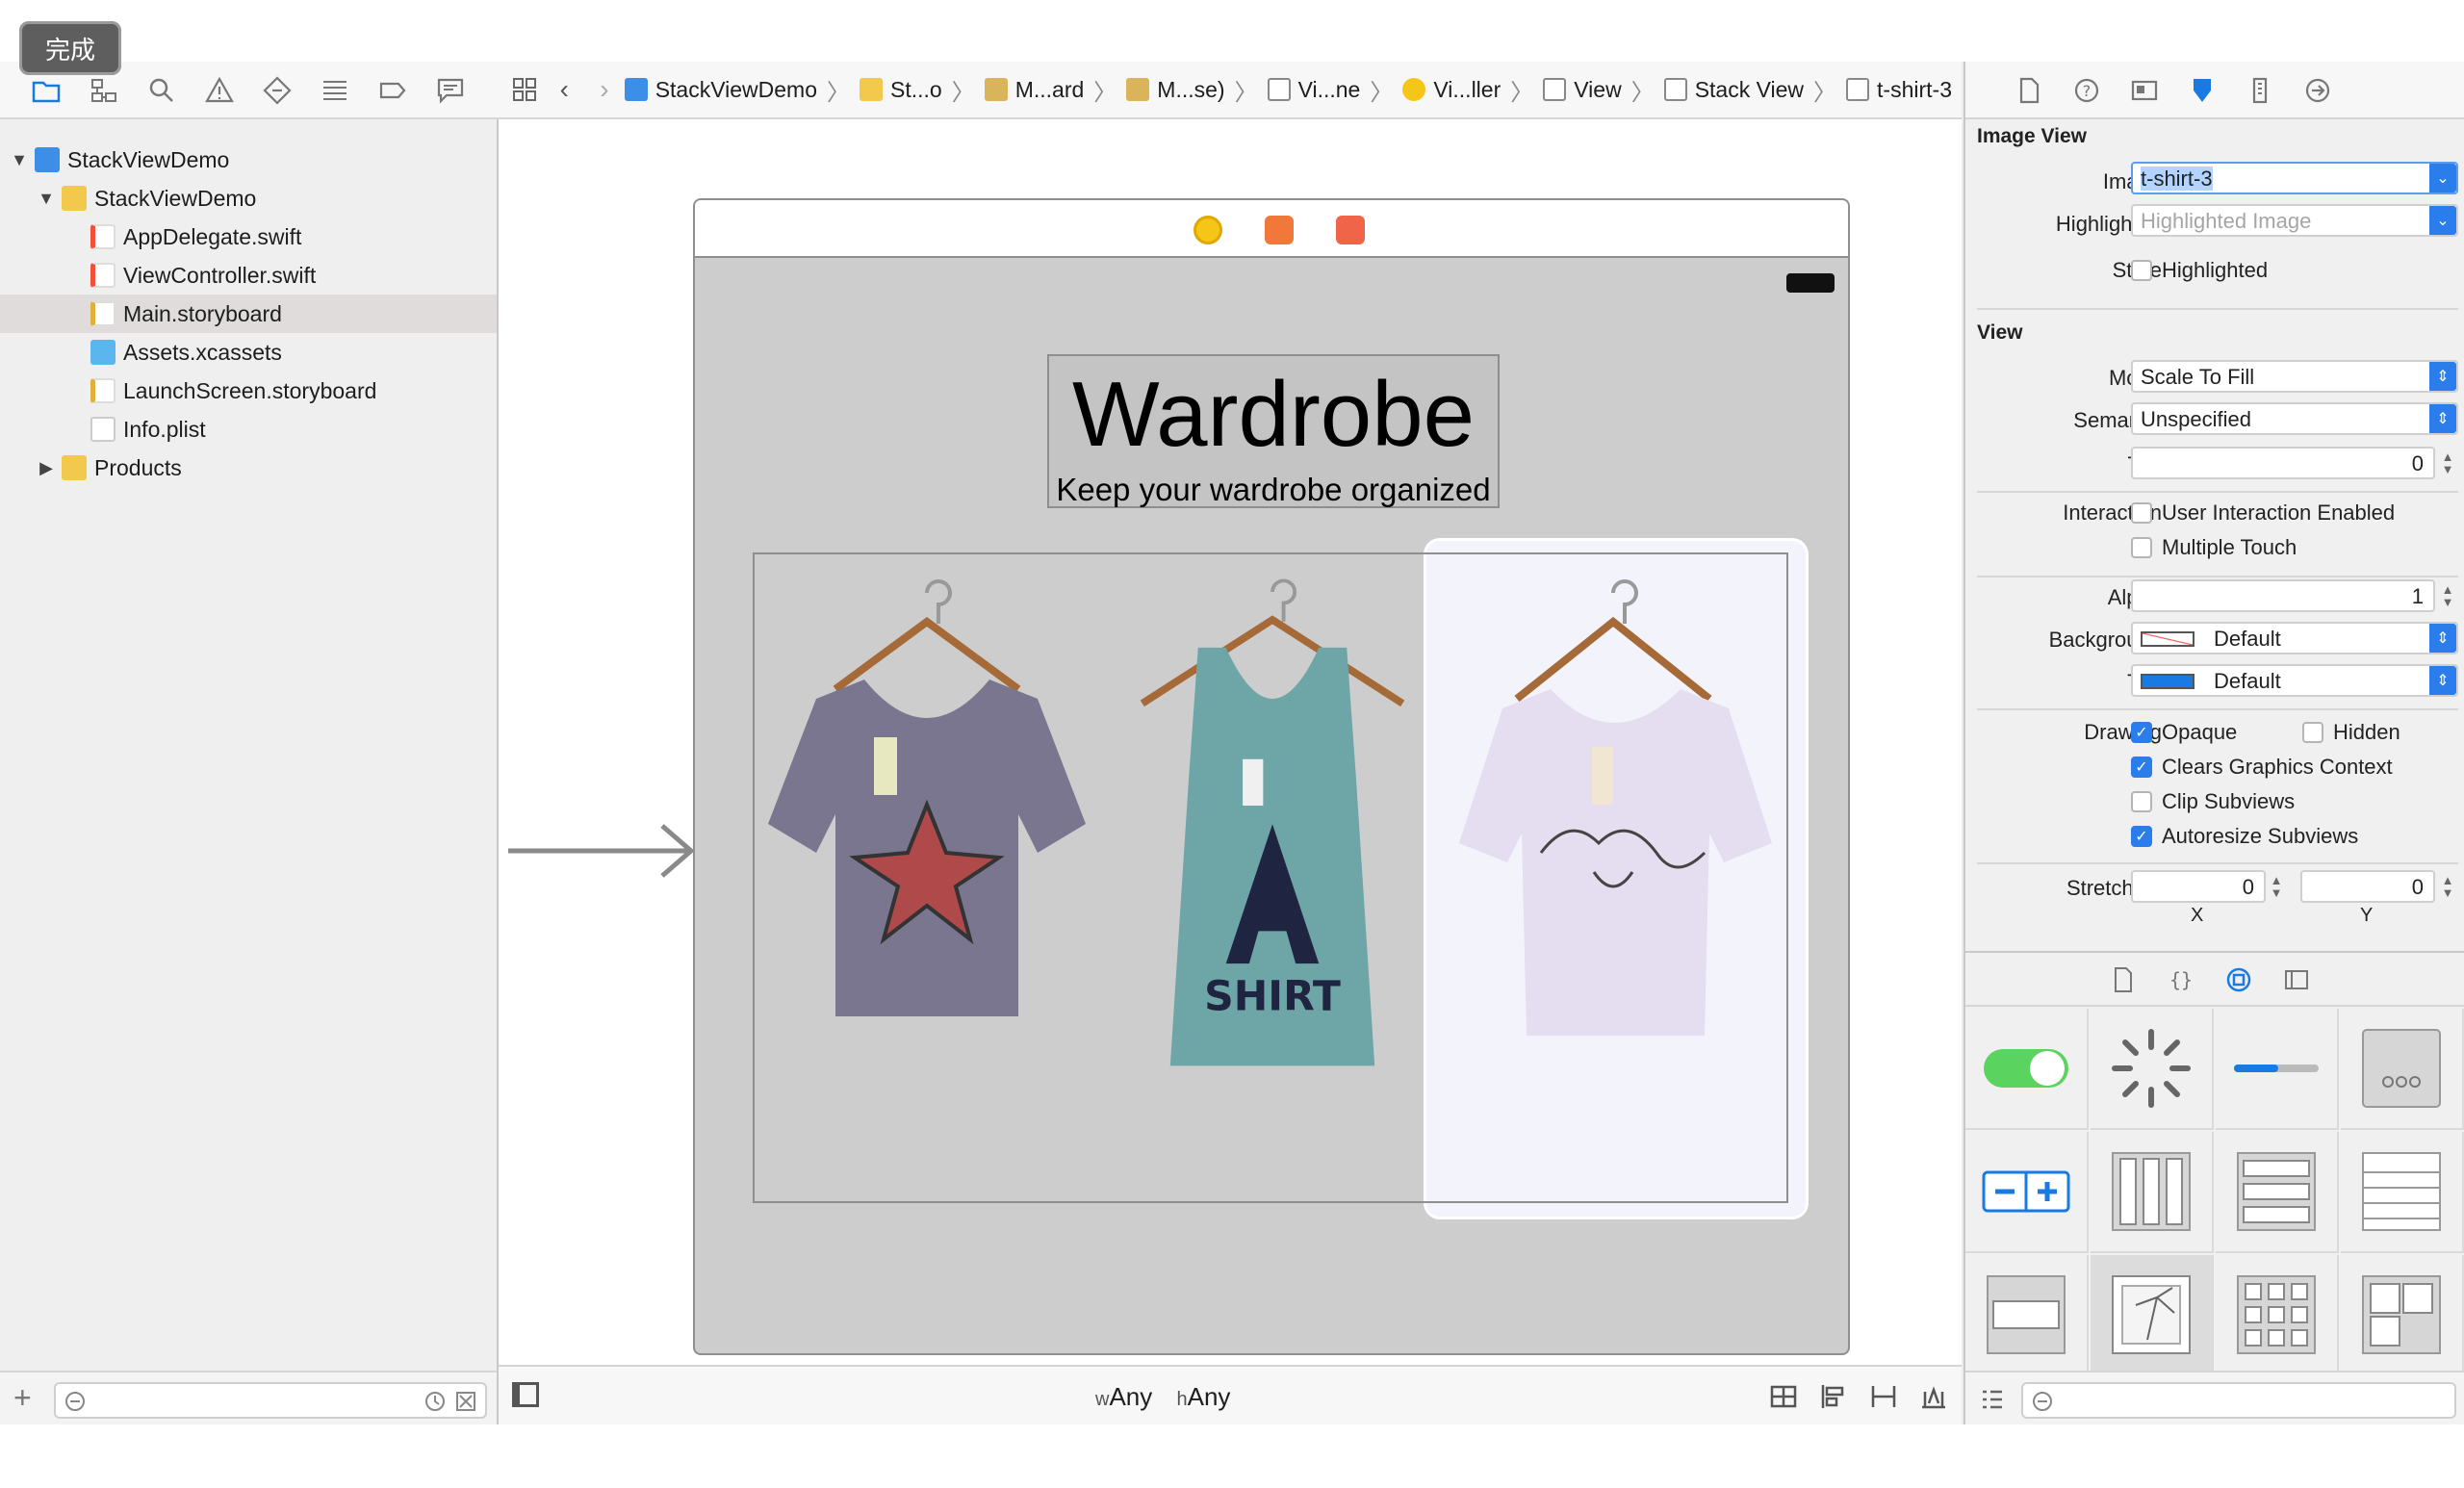 Image resolution: width=2464 pixels, height=1488 pixels. I want to click on alpha-stepper-icon: ▲ ▼, so click(2447, 596).